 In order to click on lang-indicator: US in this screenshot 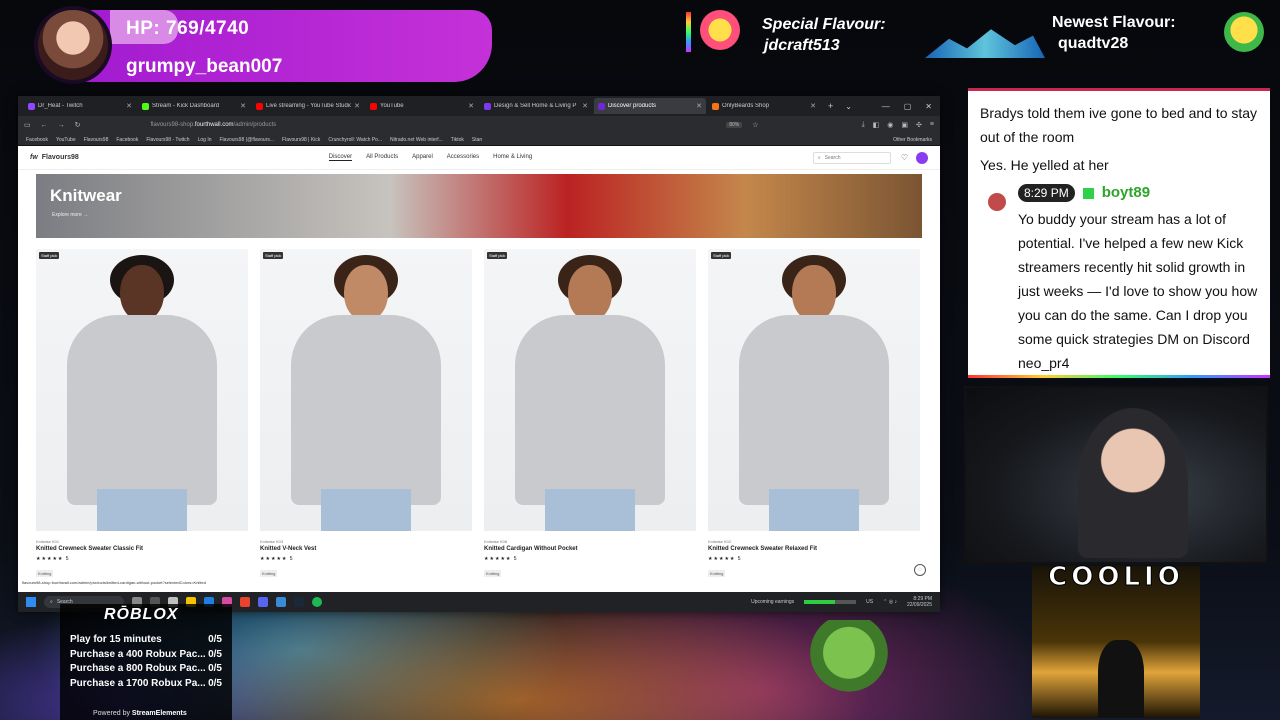, I will do `click(869, 602)`.